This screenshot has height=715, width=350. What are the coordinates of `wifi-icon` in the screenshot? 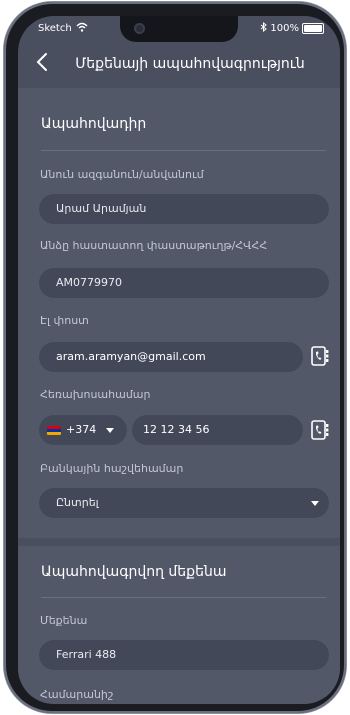 It's located at (82, 28).